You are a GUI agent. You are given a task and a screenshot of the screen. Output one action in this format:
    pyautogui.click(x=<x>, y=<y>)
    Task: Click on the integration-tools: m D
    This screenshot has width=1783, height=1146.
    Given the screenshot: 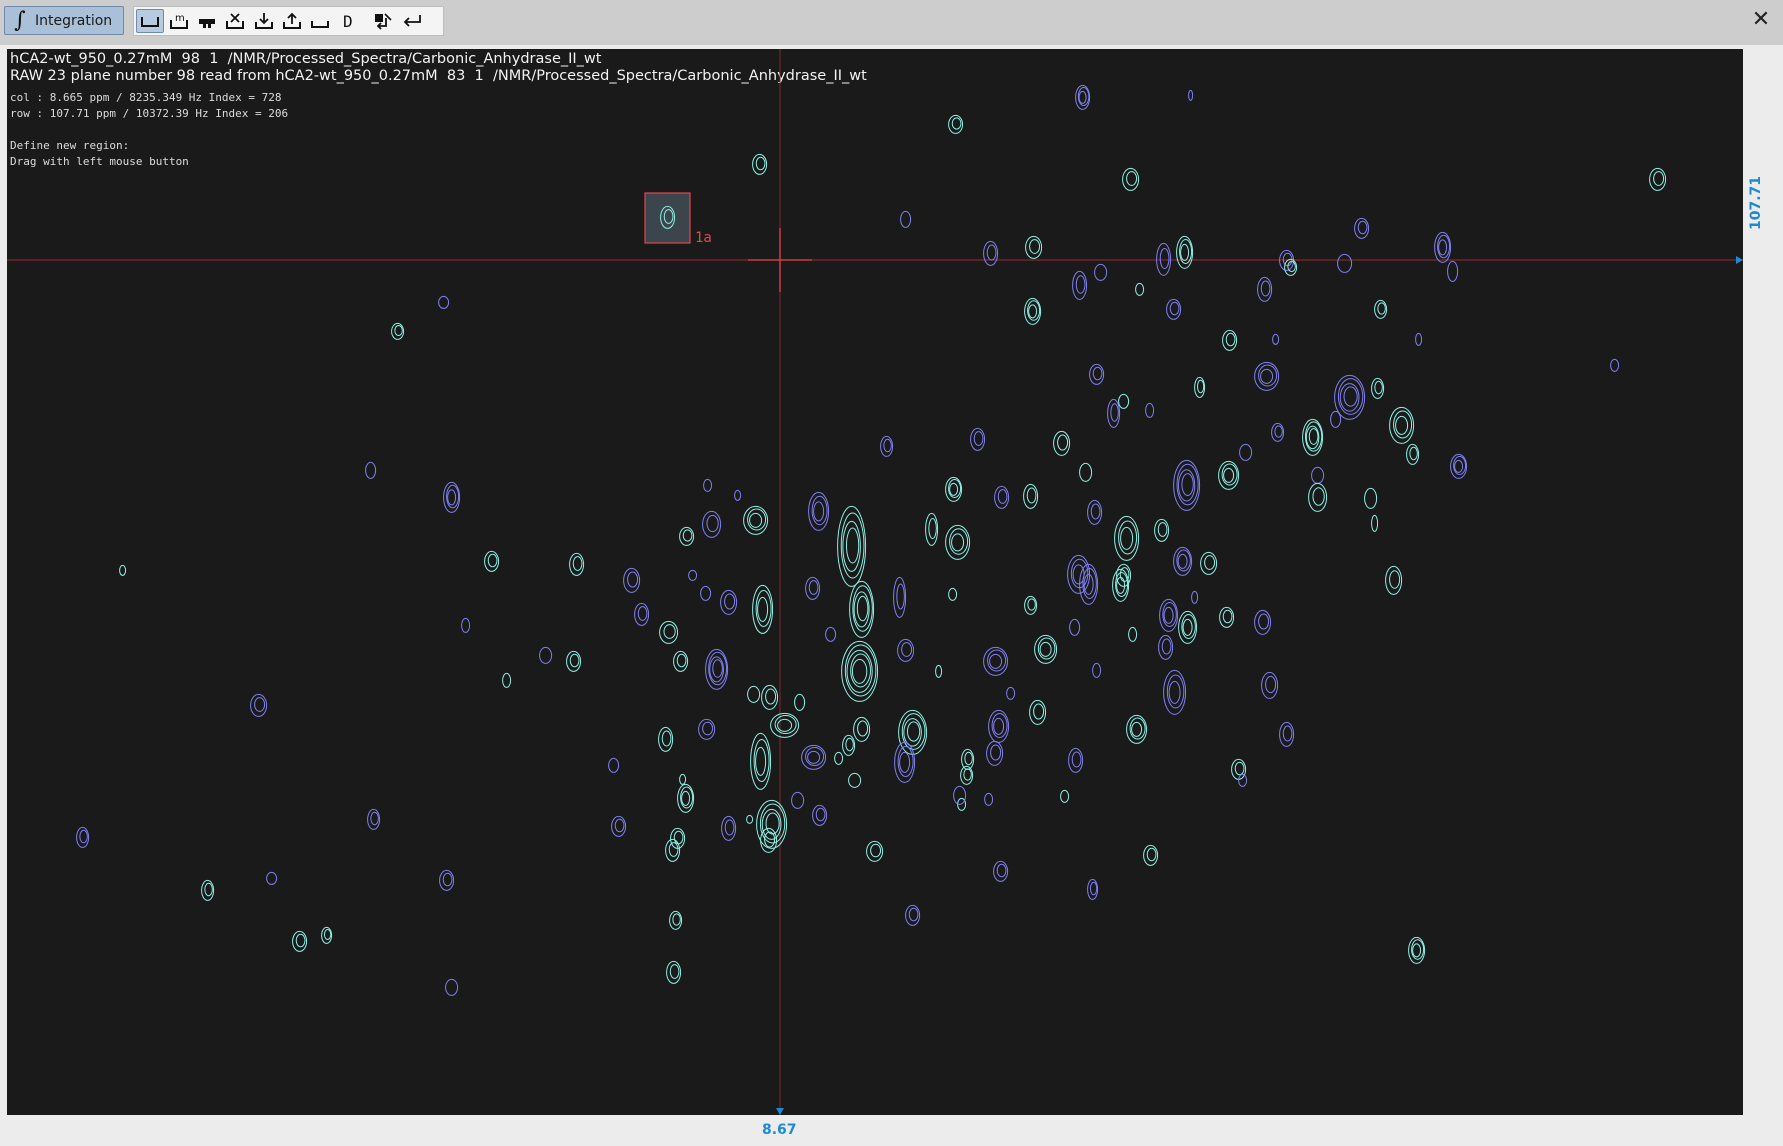 What is the action you would take?
    pyautogui.click(x=288, y=21)
    